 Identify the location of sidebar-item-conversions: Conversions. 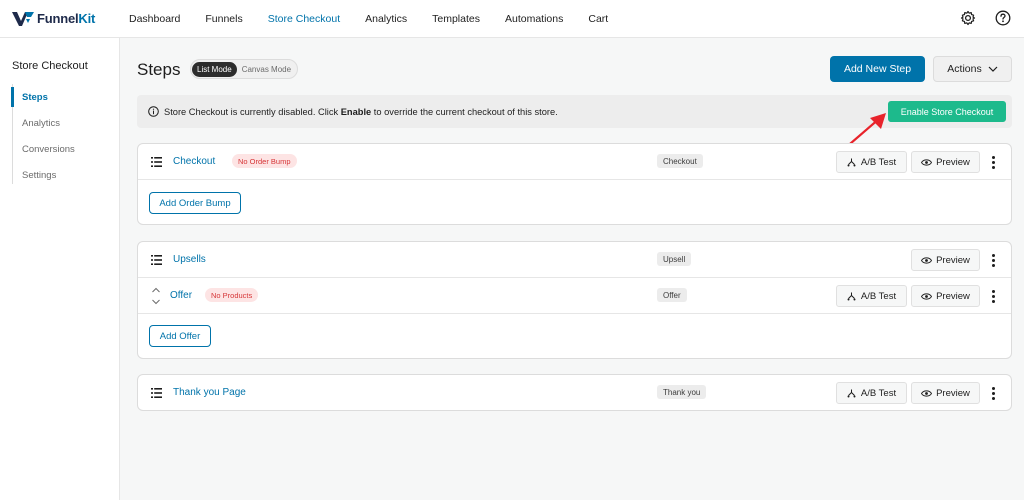
(44, 149).